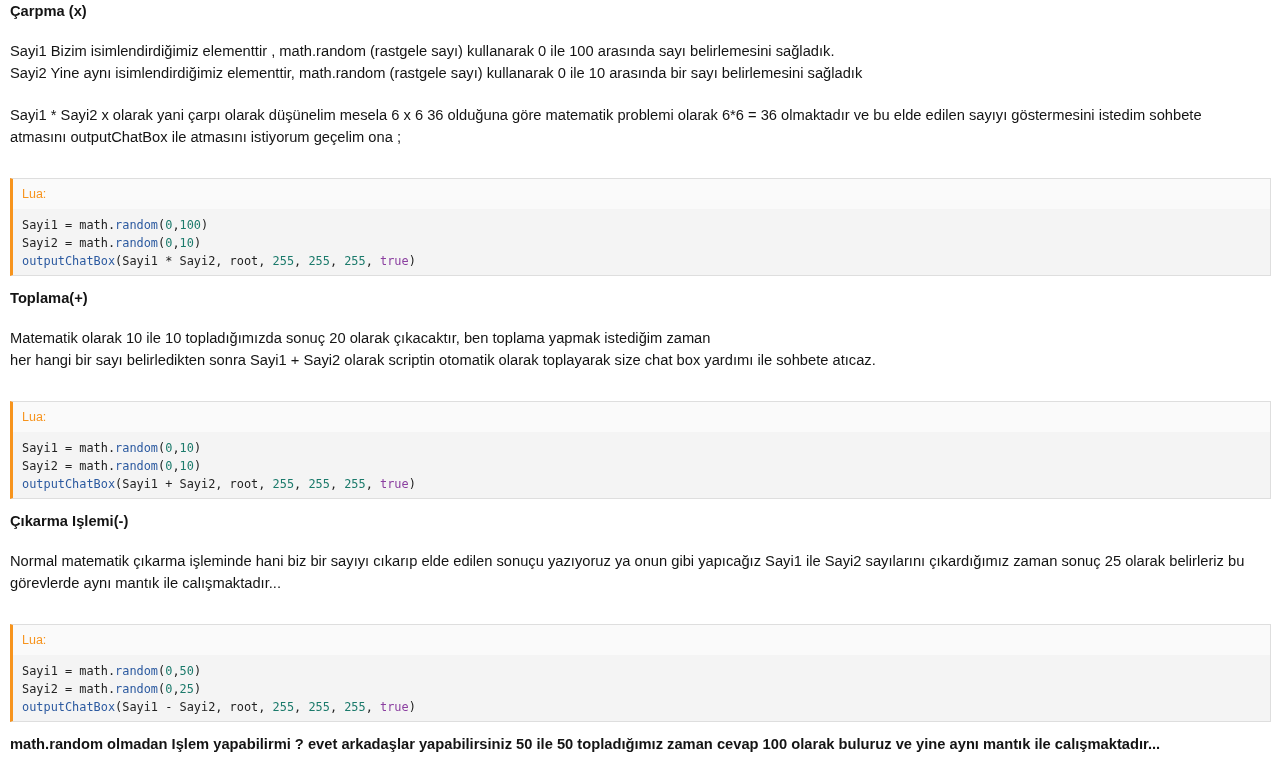  Describe the element at coordinates (361, 338) in the screenshot. I see `paragraph-text: Matematik olarak 10 ile 10 topladığımızda sonuç 20 olarak çıkacaktır, ben toplama yapmak istediğim zaman` at that location.